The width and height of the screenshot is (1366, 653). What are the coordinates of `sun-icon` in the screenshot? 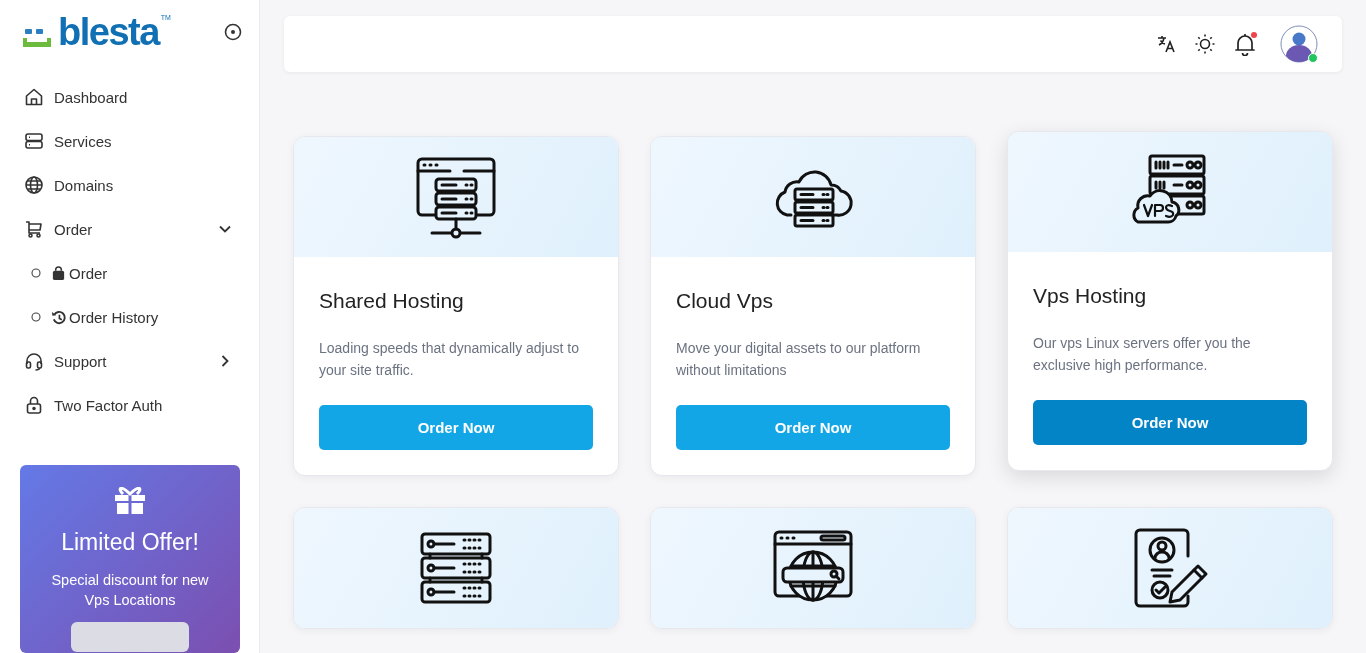 It's located at (1205, 44).